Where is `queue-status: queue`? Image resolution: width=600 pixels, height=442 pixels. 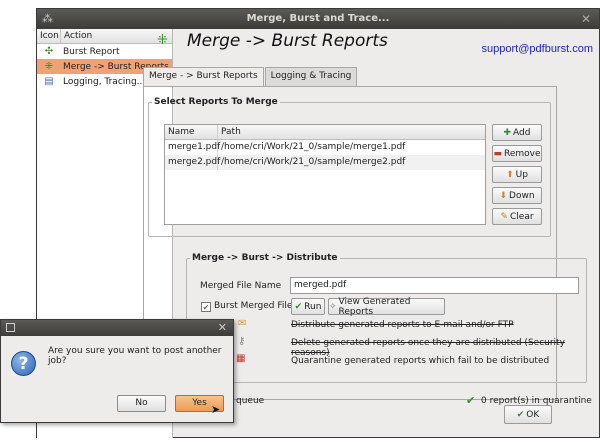
queue-status: queue is located at coordinates (250, 401).